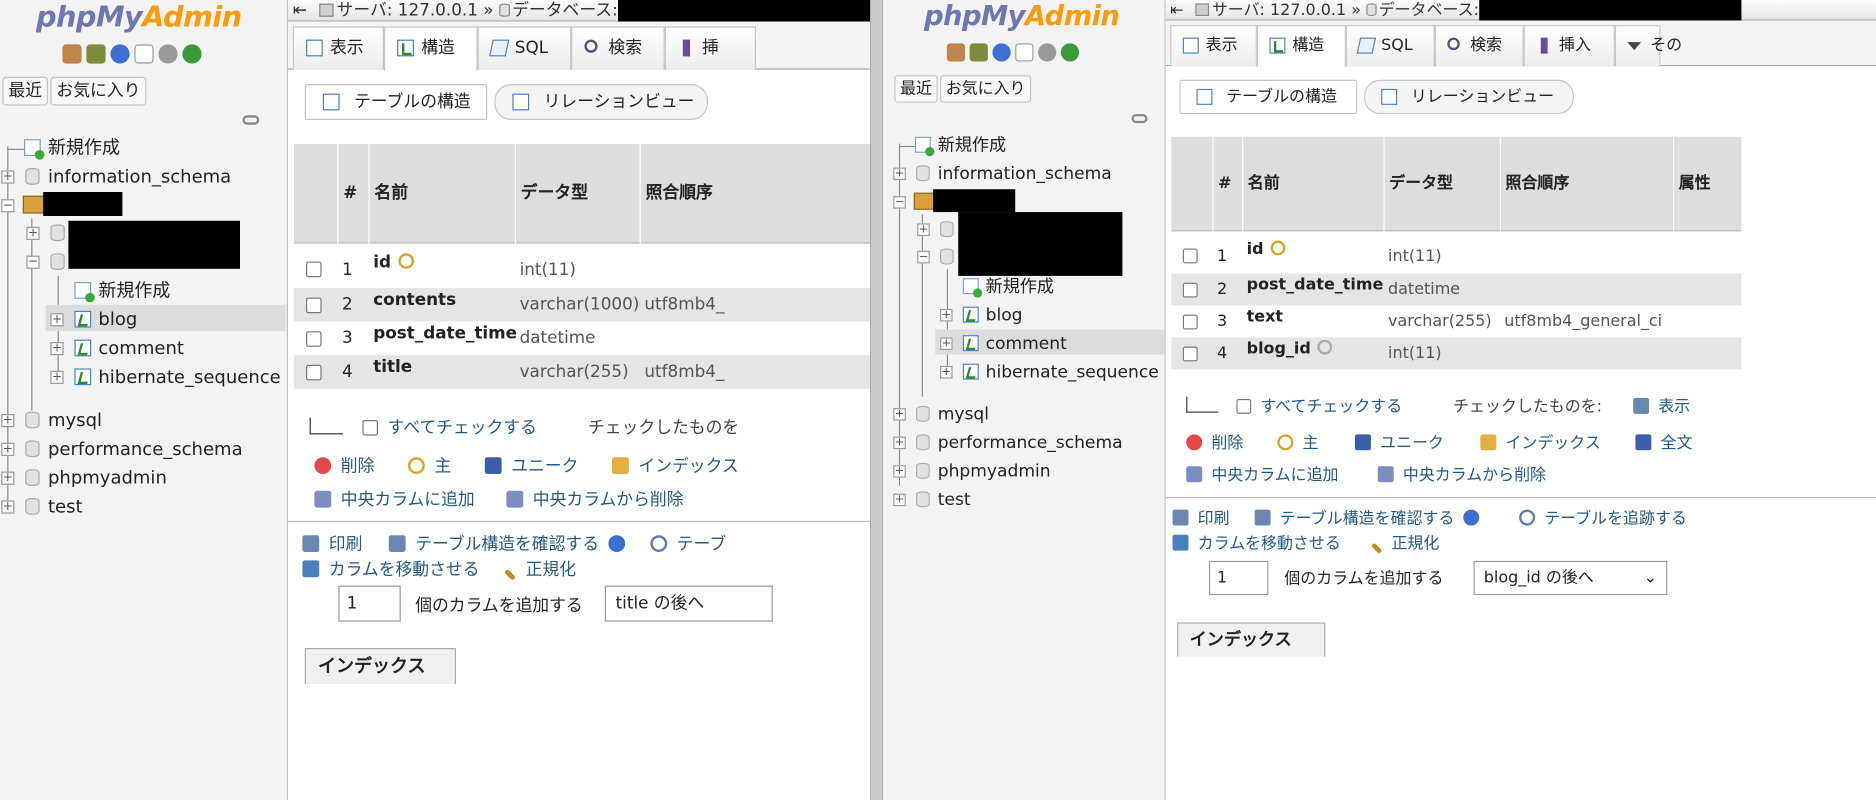  I want to click on reload-icon, so click(192, 54).